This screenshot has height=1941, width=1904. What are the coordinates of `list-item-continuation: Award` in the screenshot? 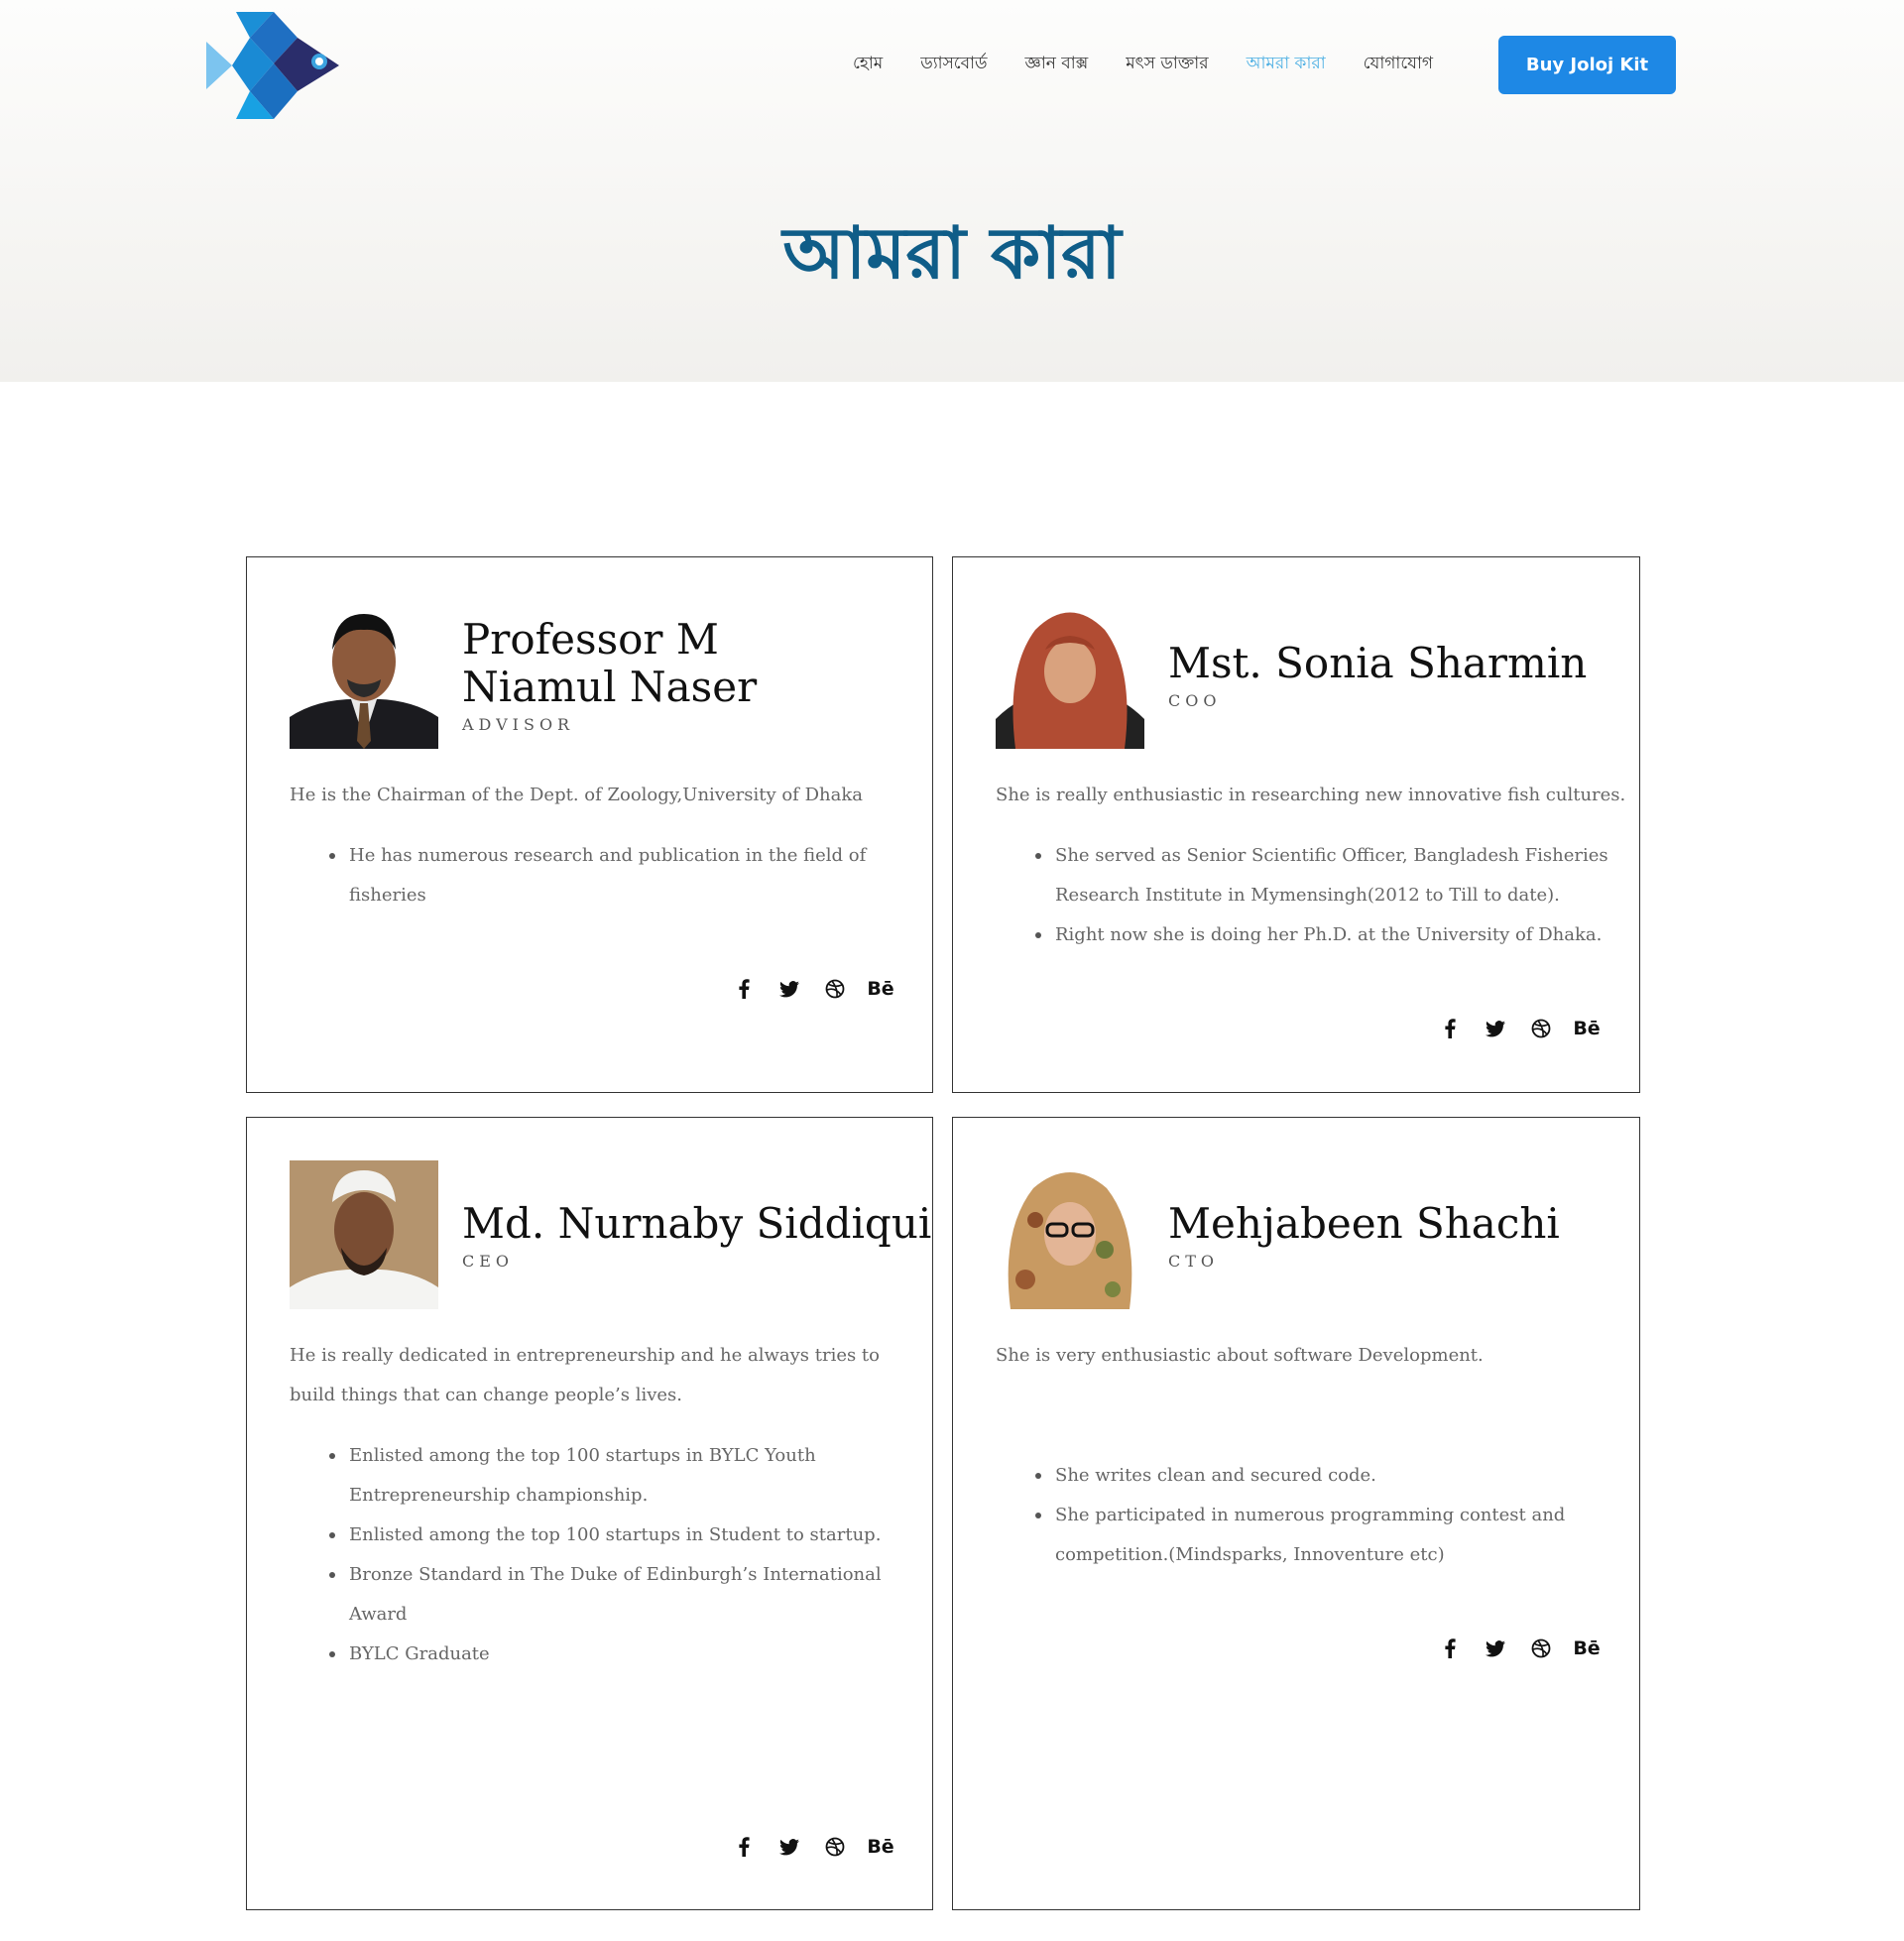 It's located at (378, 1614).